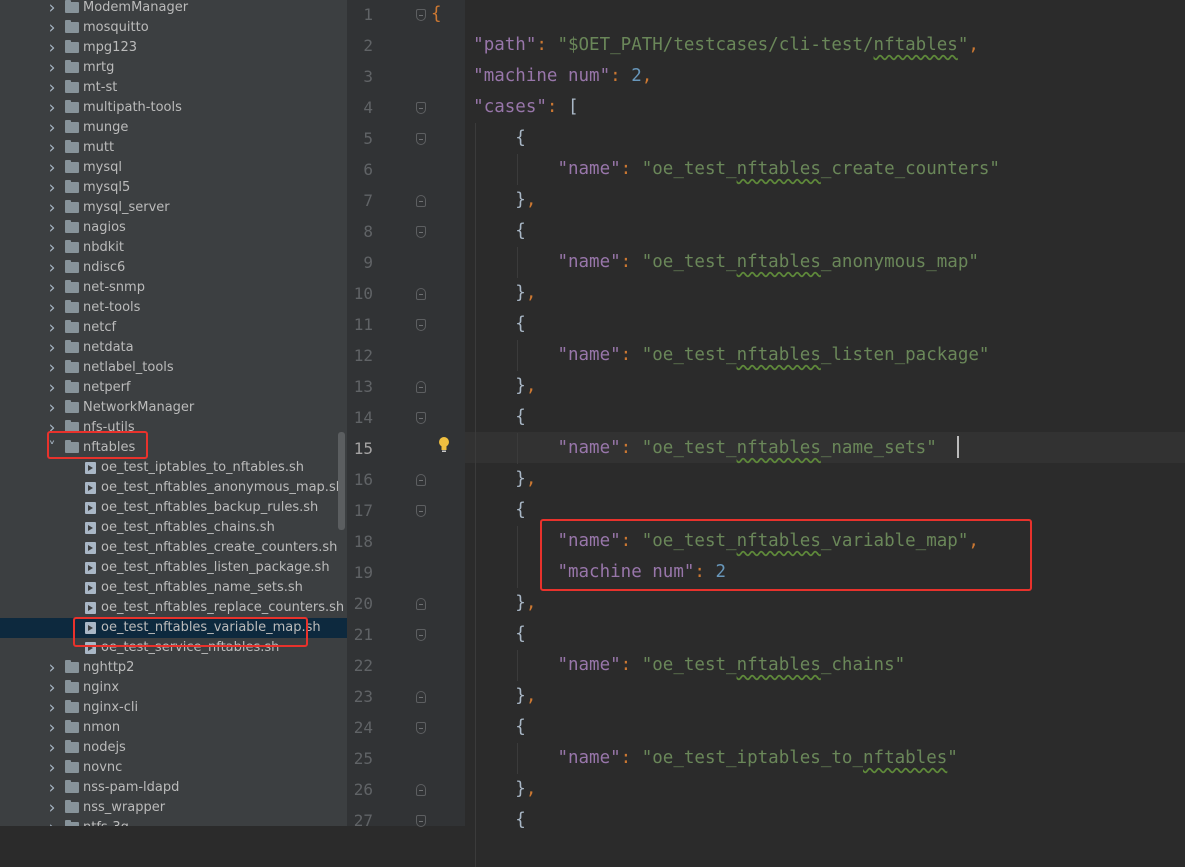 The image size is (1185, 867). What do you see at coordinates (173, 568) in the screenshot?
I see `tree-file-item: oe_test_nftables_listen_package.sh` at bounding box center [173, 568].